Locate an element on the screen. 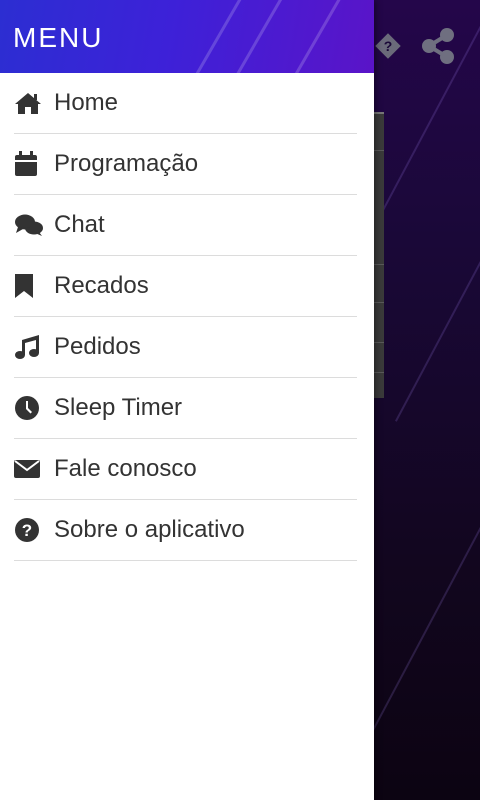 This screenshot has height=800, width=480. menu-item-sobre: ? Sobre o aplicativo is located at coordinates (185, 530).